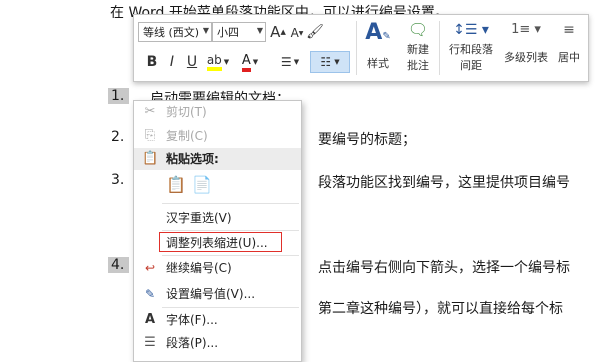  What do you see at coordinates (217, 112) in the screenshot?
I see `menu-item-cut: ✂ 剪切(T)` at bounding box center [217, 112].